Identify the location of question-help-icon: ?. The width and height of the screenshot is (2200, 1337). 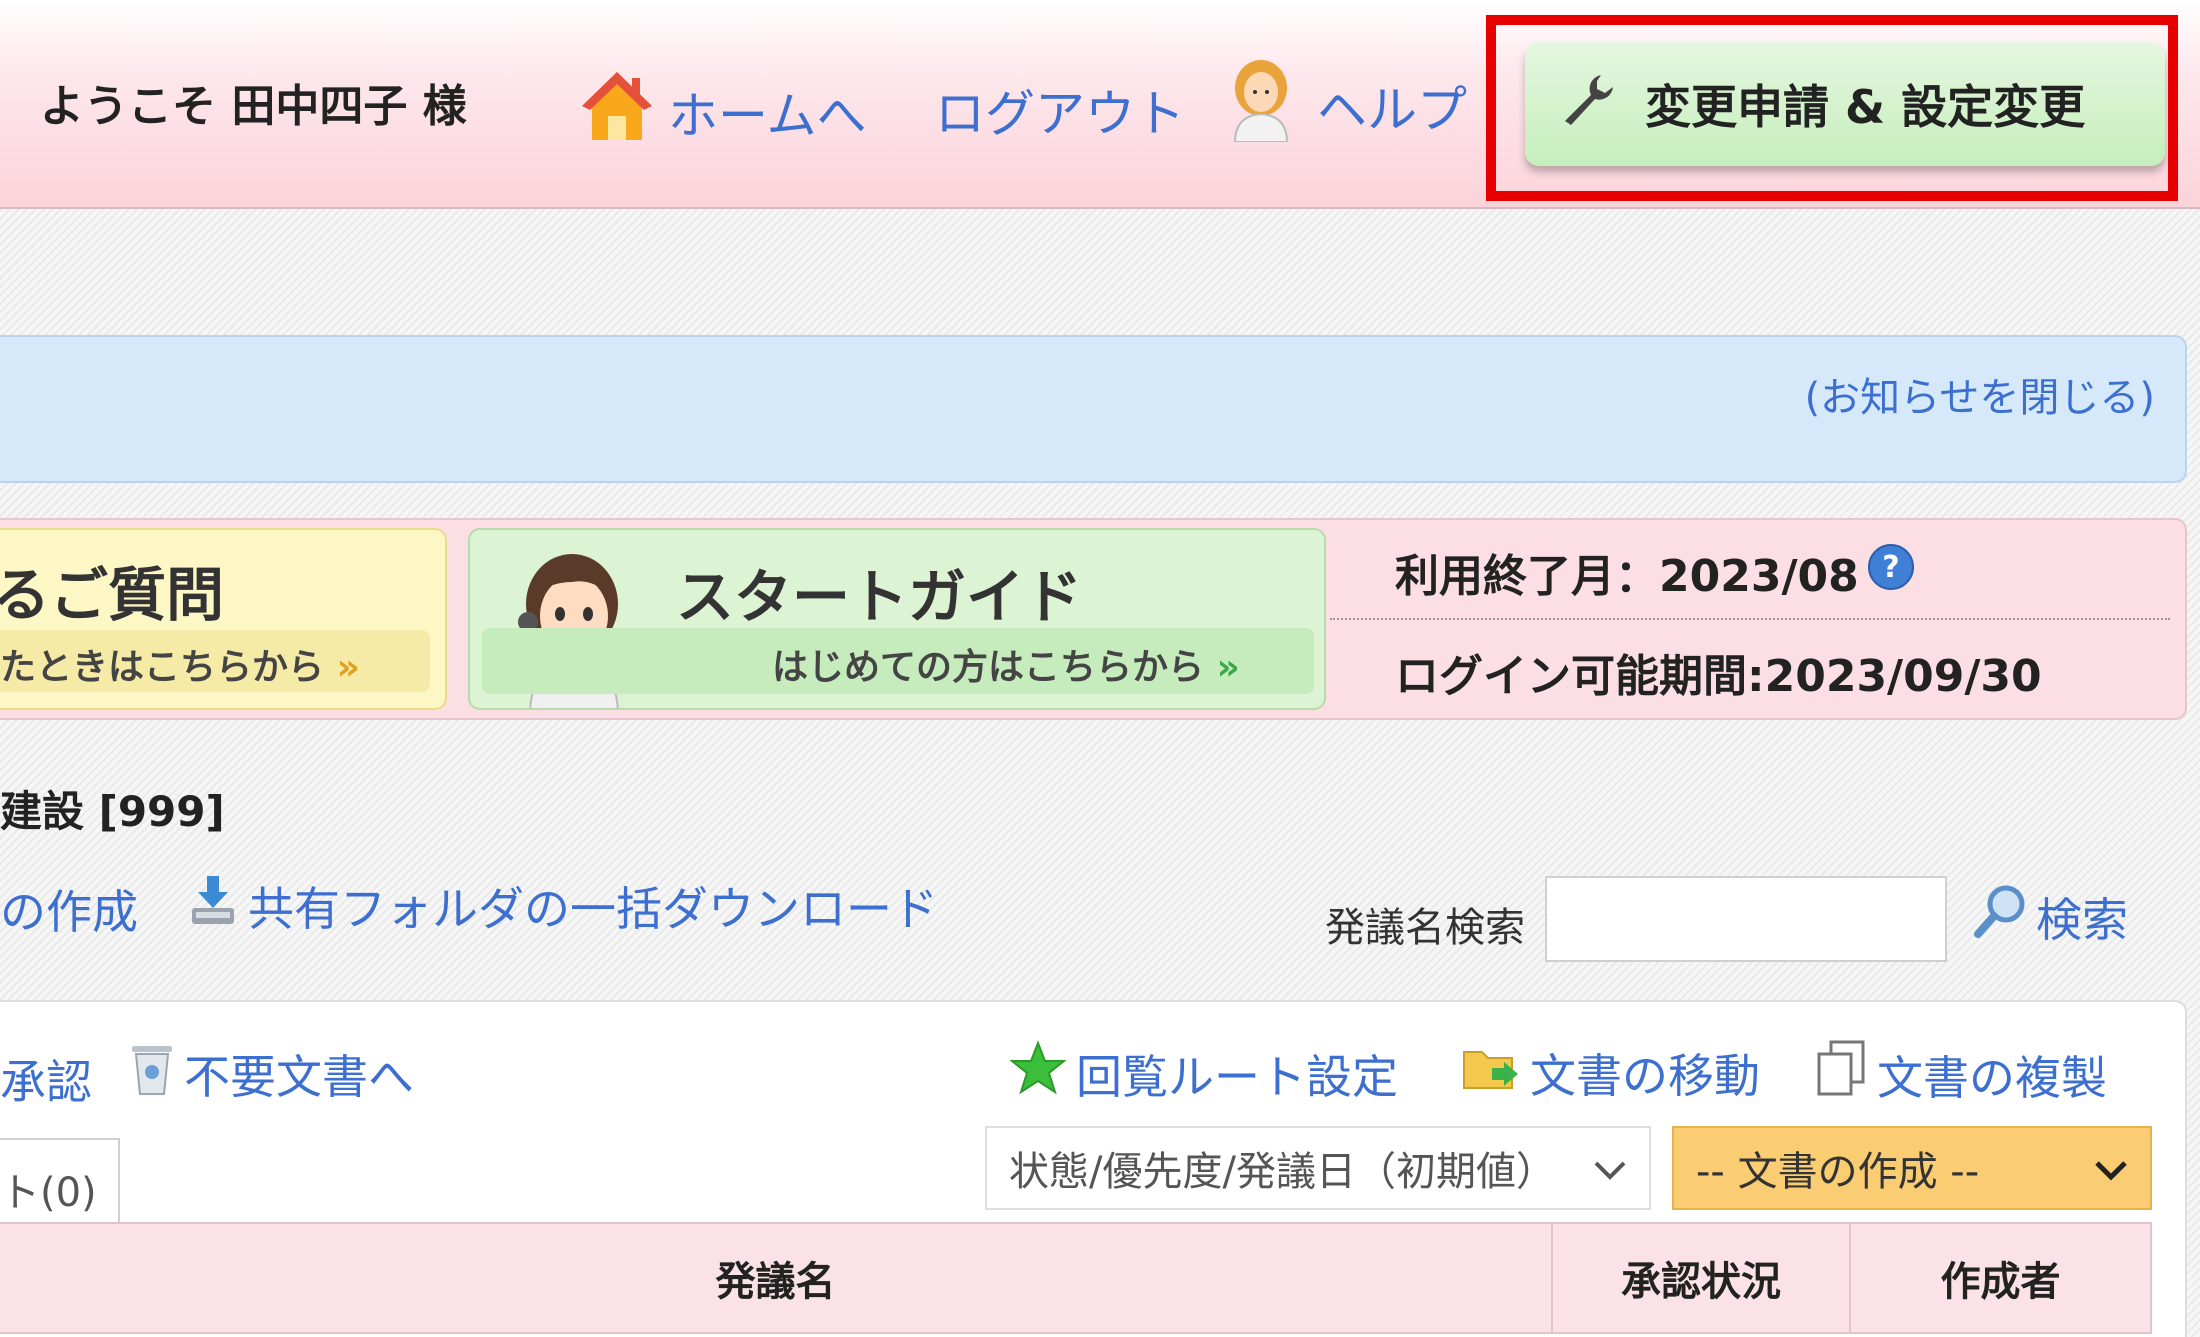
(1891, 572).